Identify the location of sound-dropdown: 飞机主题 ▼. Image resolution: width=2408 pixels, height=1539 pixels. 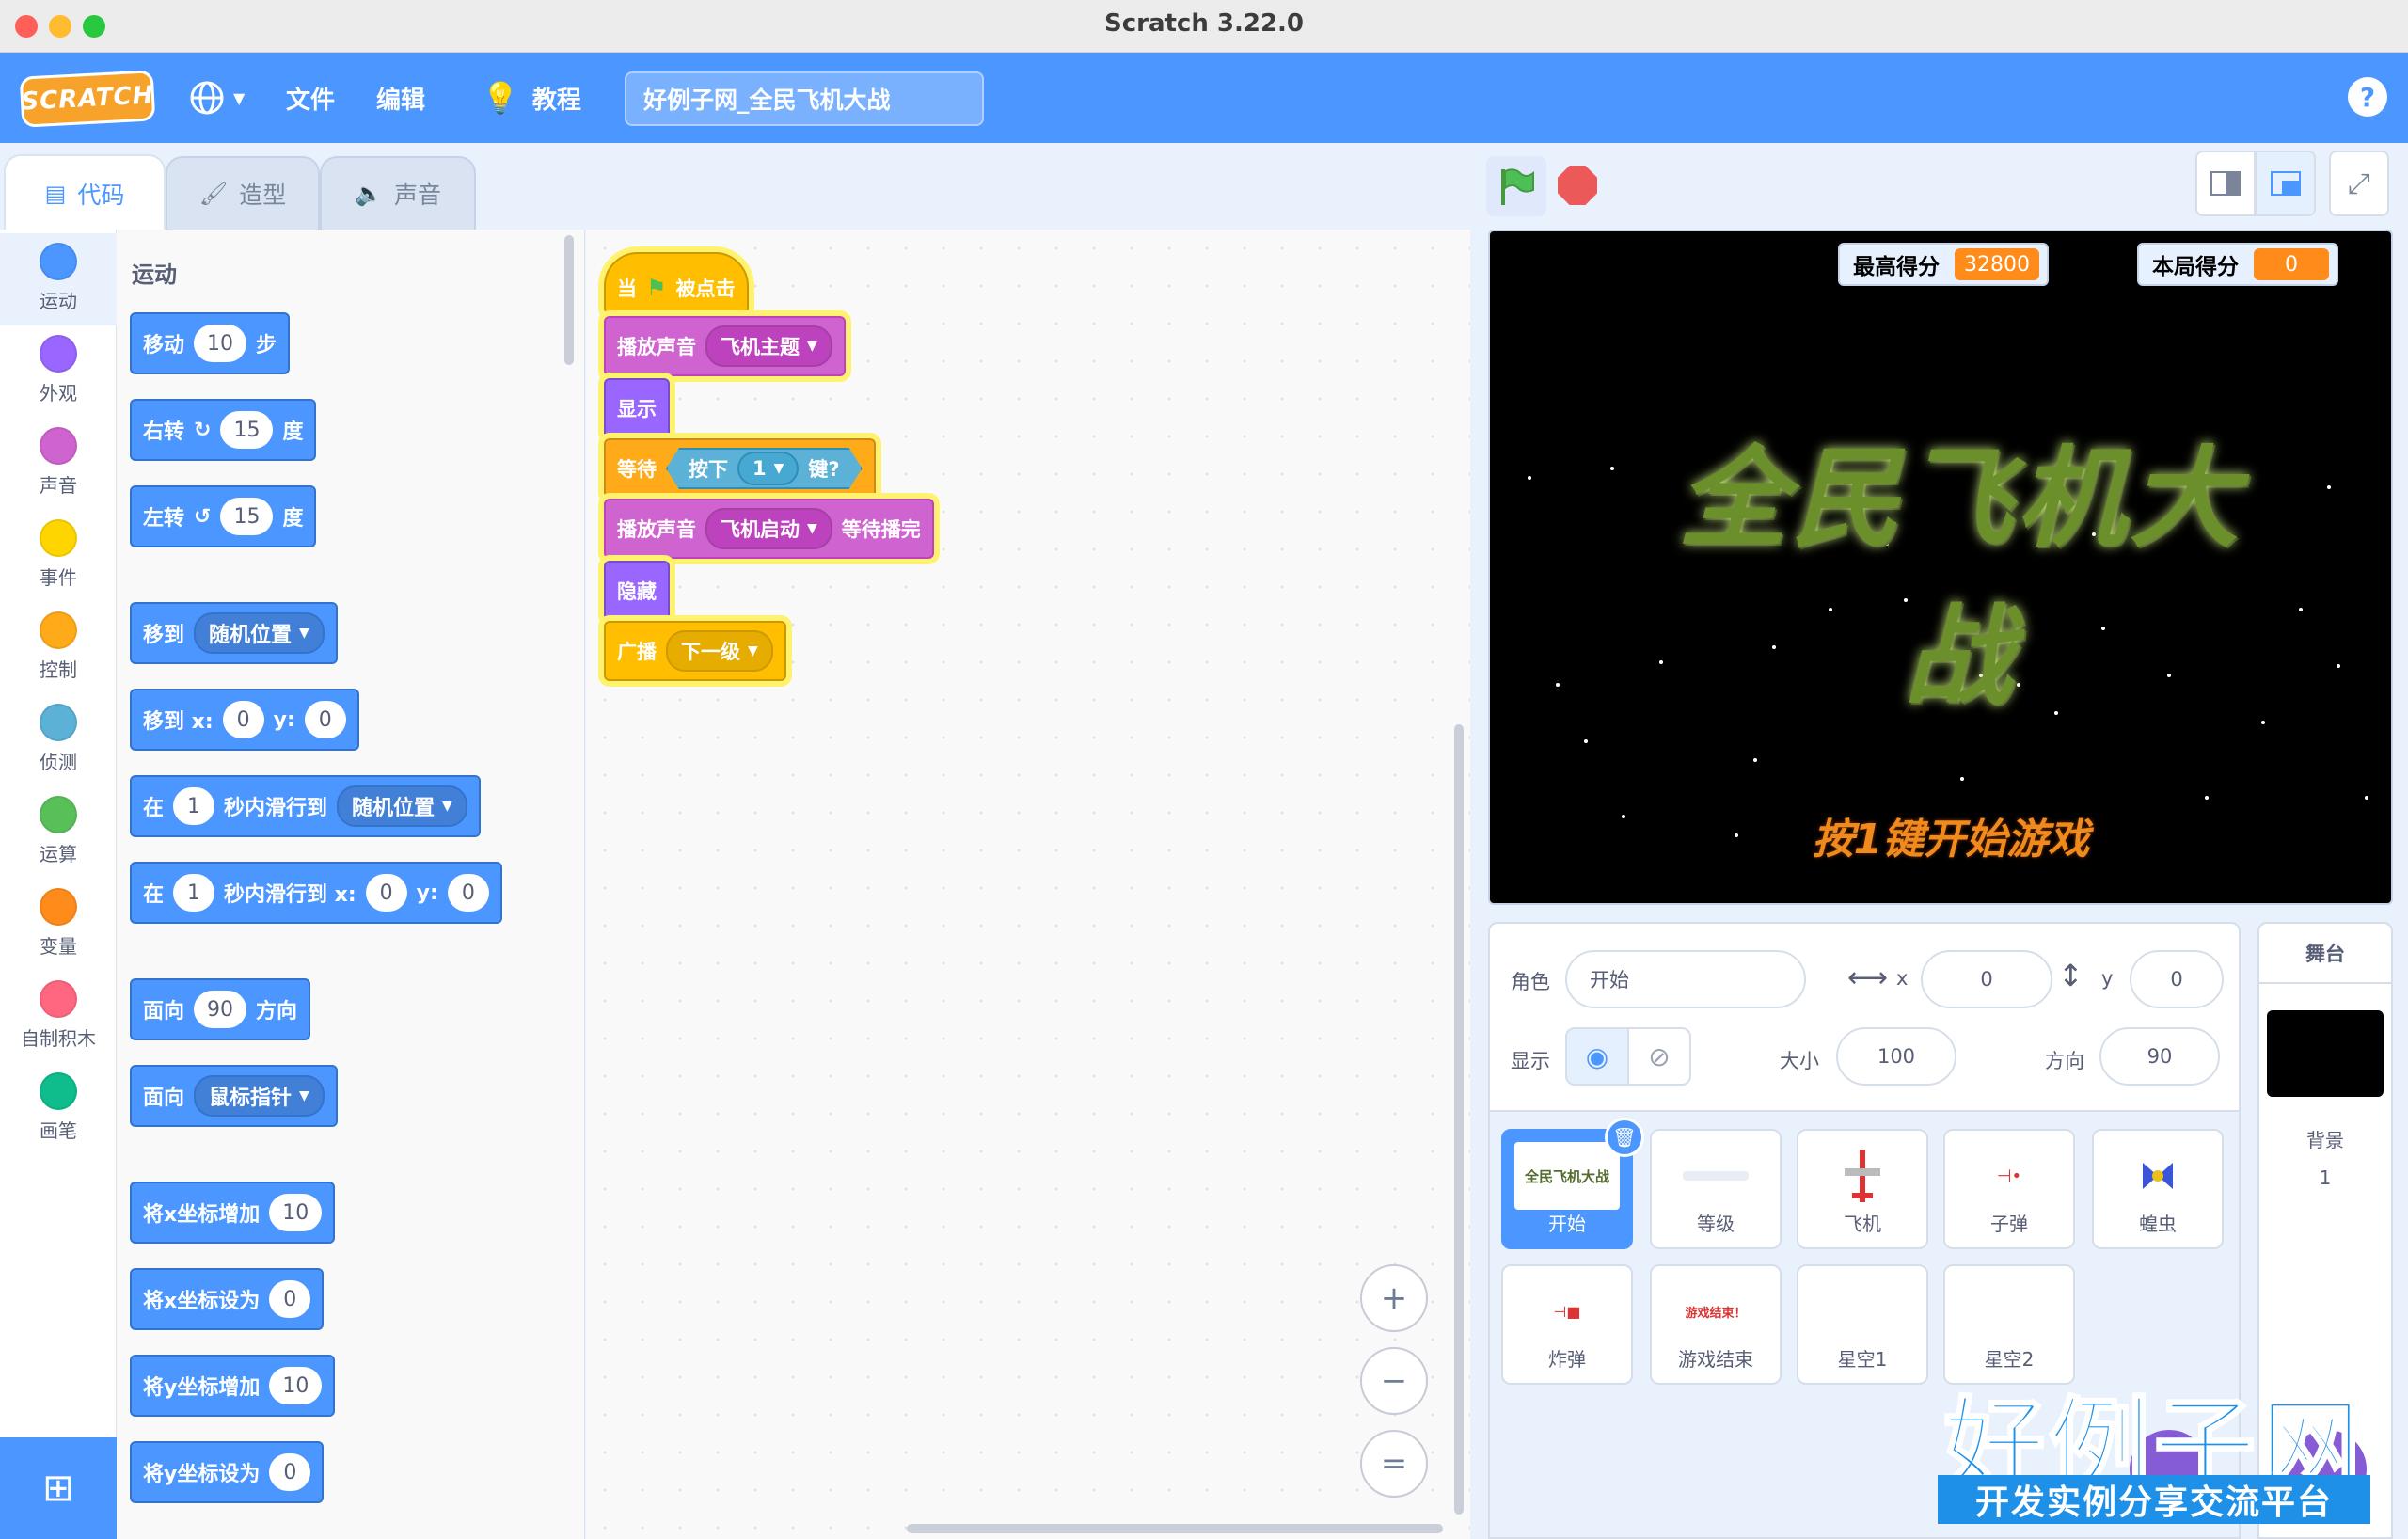
(769, 346).